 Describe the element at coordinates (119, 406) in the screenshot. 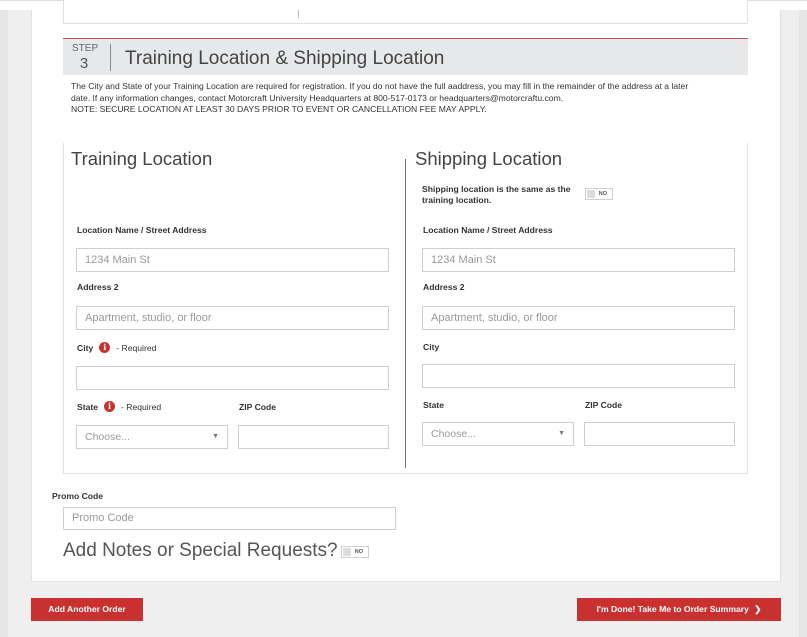

I see `training-state-label: State i - Required` at that location.